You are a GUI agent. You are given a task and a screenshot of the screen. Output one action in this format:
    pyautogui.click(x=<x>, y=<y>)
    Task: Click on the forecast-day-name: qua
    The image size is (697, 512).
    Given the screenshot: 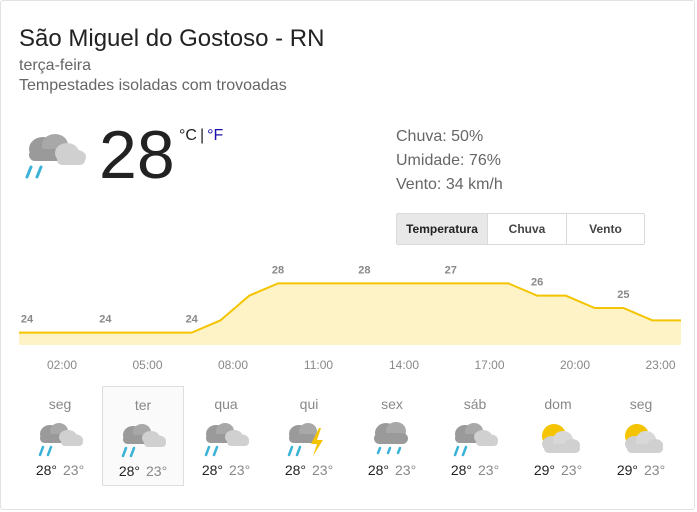 What is the action you would take?
    pyautogui.click(x=226, y=404)
    